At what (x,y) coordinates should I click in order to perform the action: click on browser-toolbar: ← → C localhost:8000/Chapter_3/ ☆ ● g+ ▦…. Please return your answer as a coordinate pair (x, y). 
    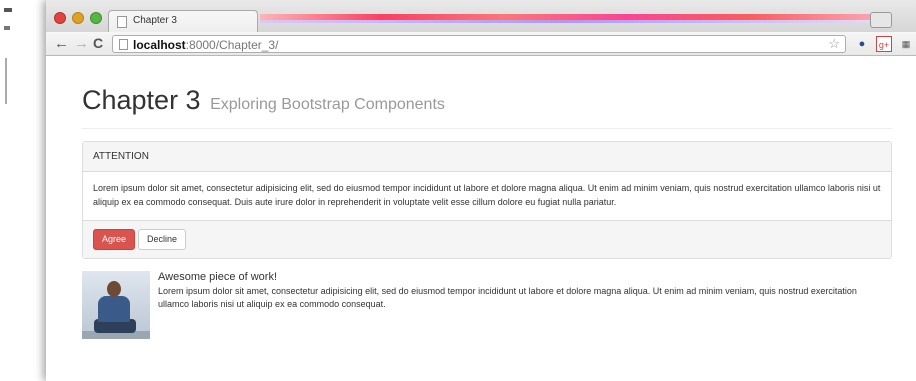
    Looking at the image, I should click on (481, 44).